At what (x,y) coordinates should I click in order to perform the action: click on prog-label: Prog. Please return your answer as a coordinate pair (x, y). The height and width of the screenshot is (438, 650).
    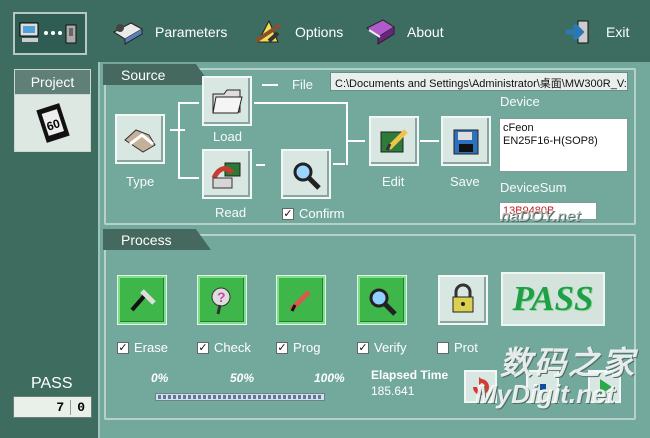
    Looking at the image, I should click on (307, 347).